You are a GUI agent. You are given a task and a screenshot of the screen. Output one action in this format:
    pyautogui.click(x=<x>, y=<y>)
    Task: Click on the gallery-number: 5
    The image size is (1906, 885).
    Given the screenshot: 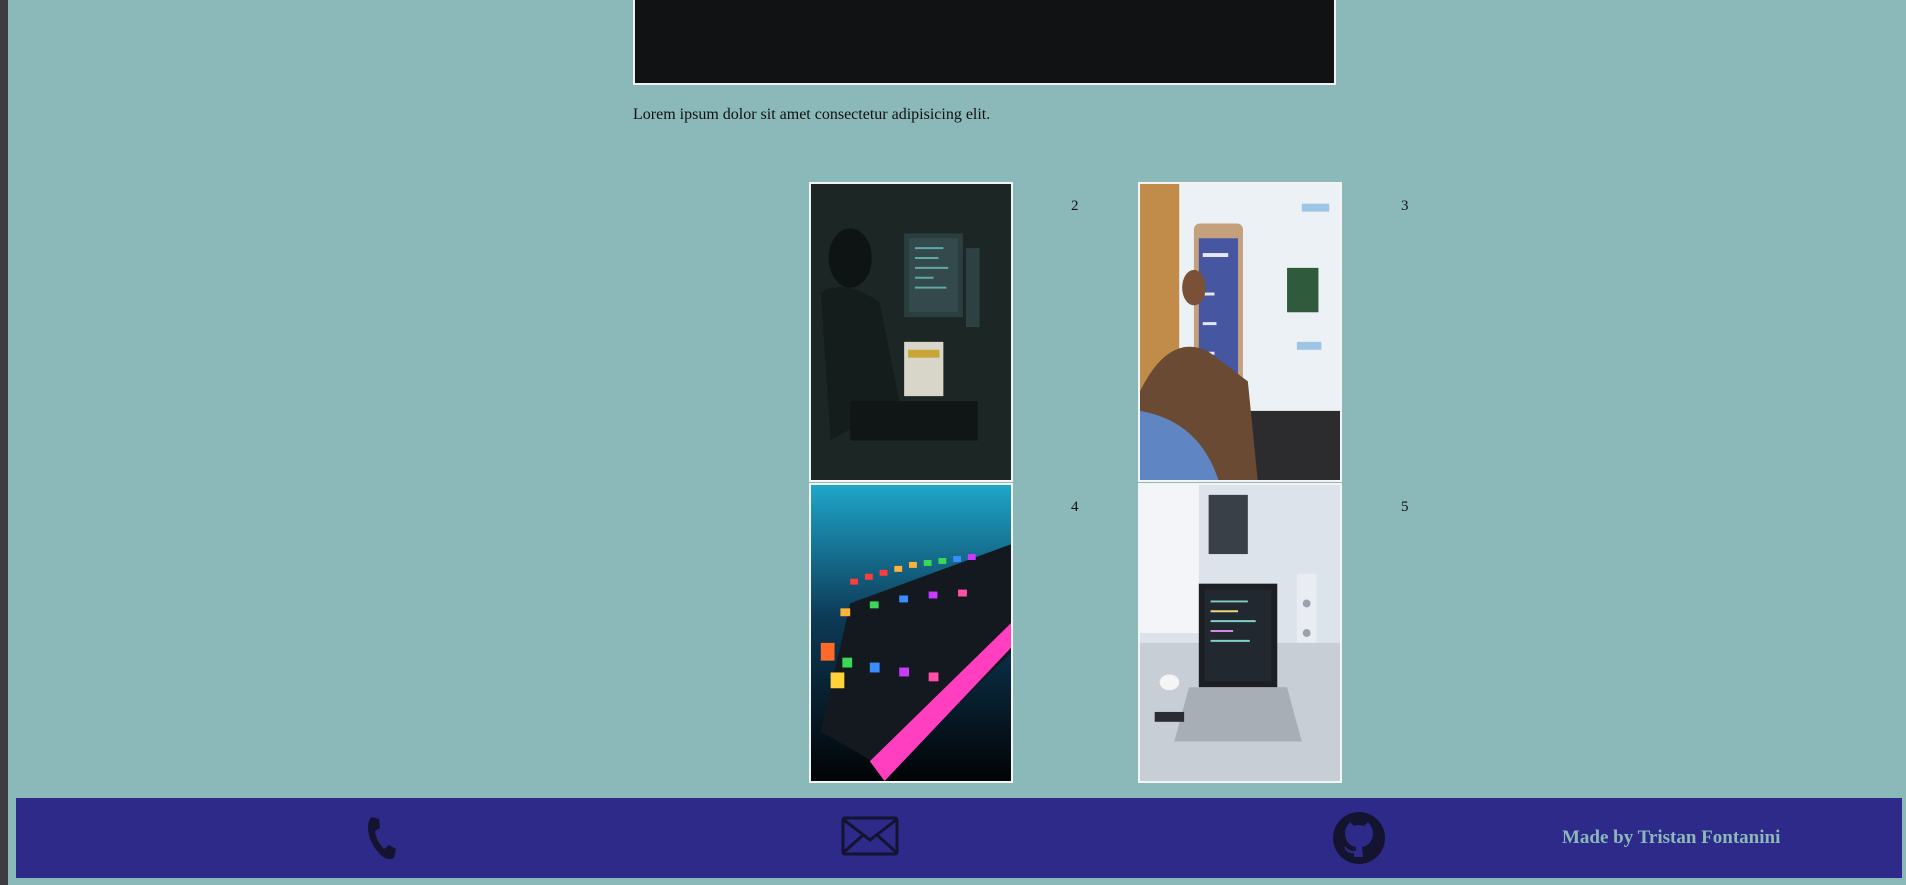 What is the action you would take?
    pyautogui.click(x=1405, y=507)
    